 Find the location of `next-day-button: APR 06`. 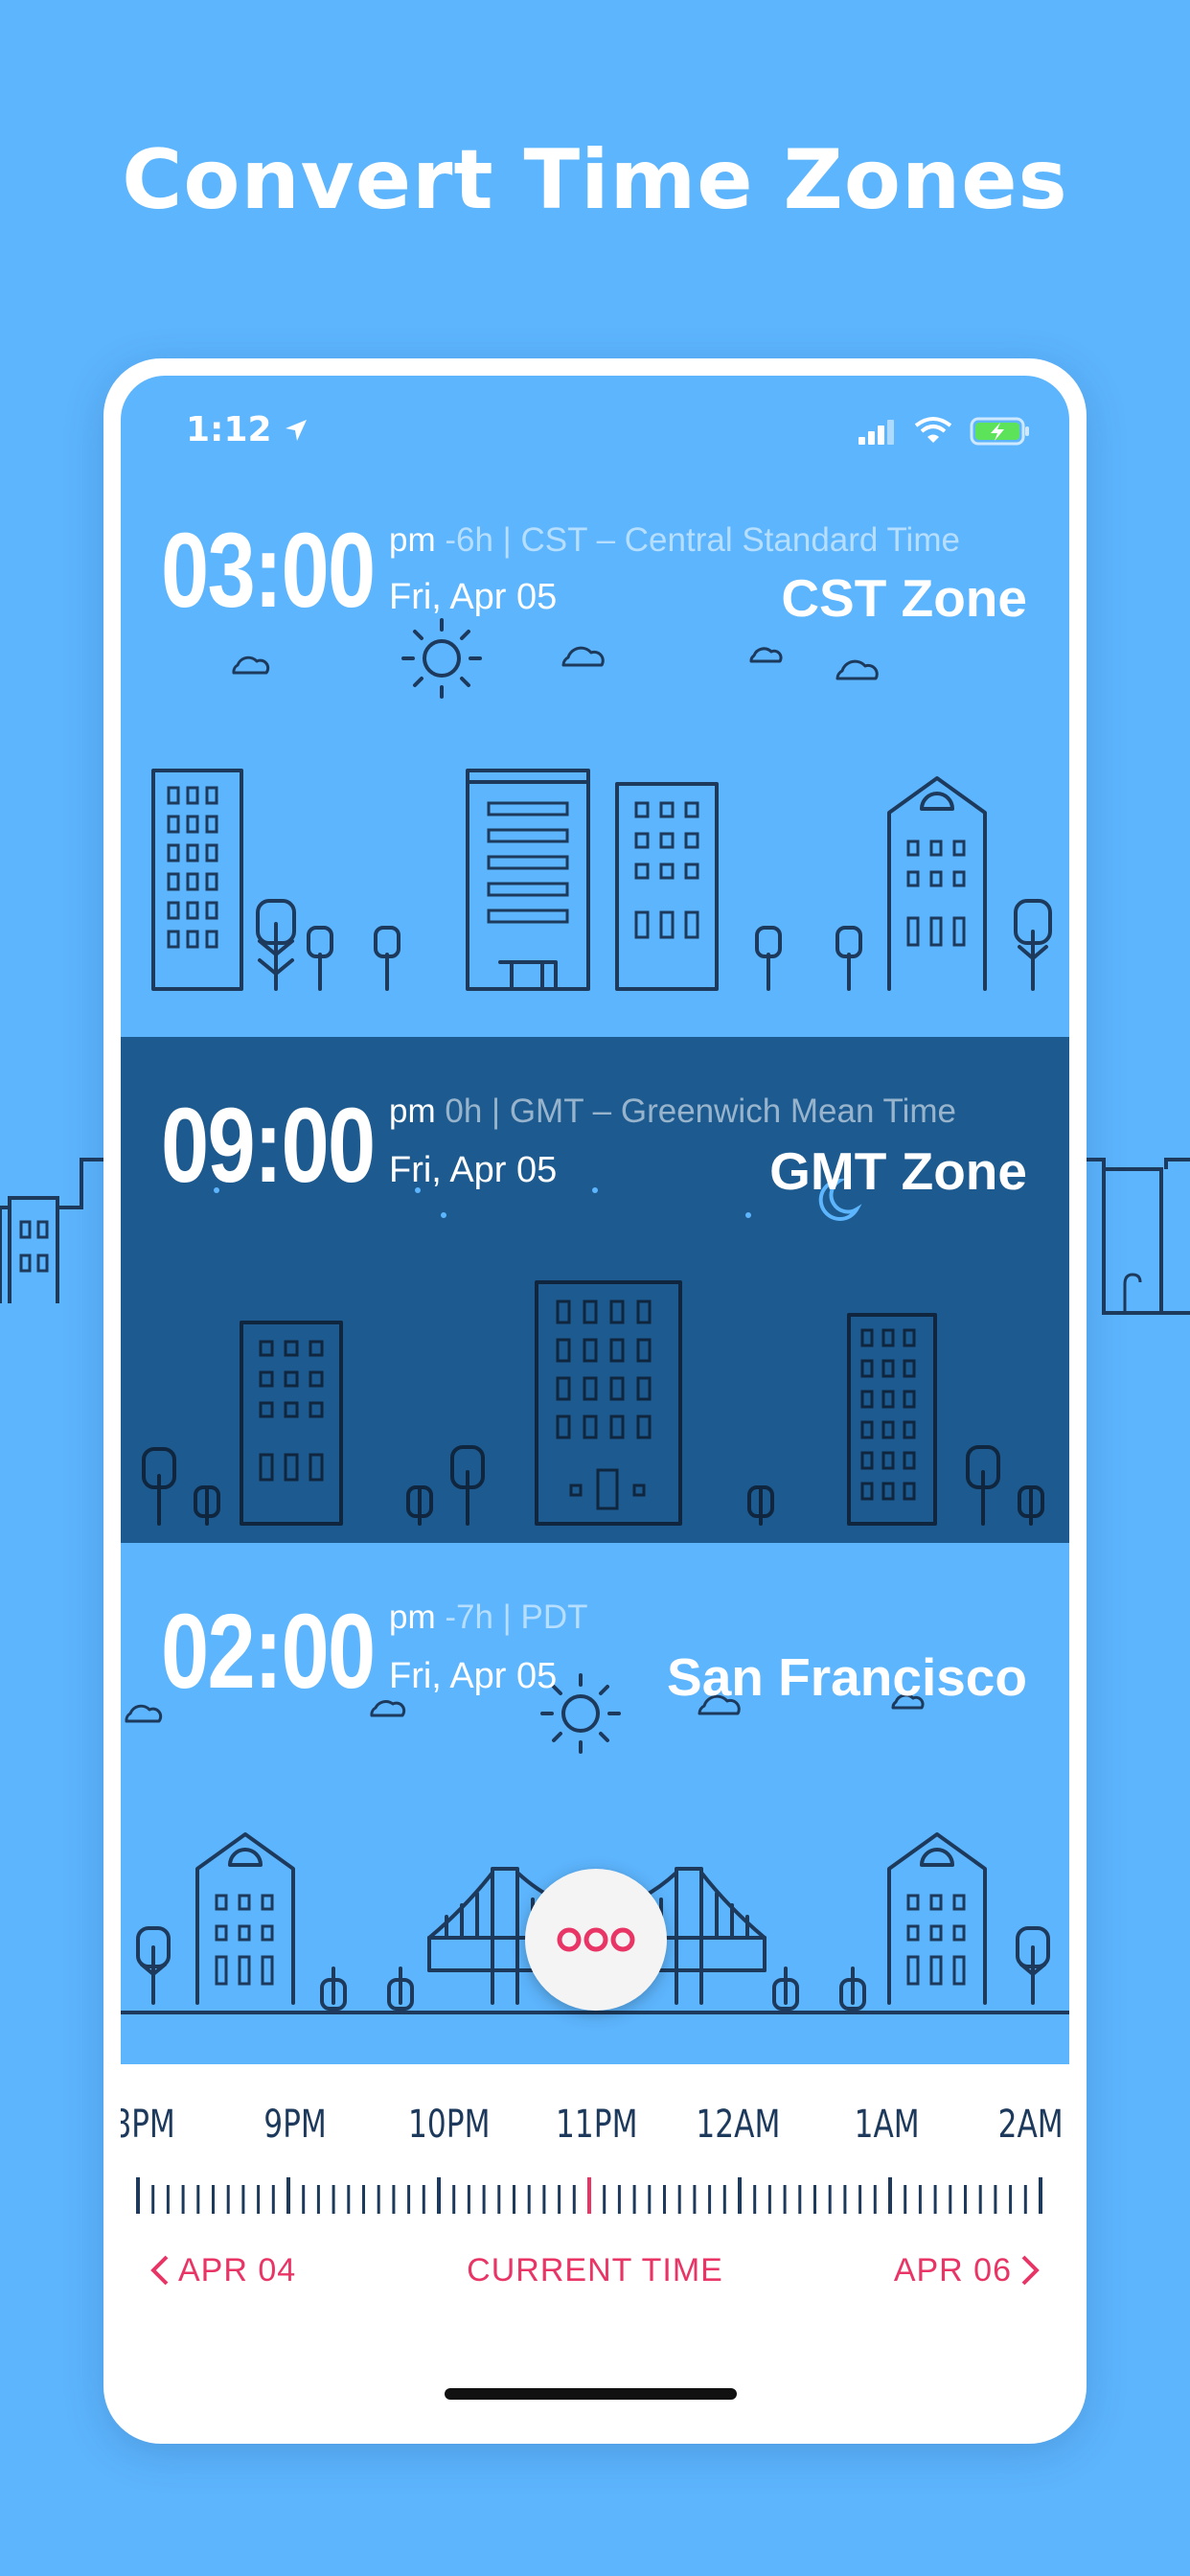

next-day-button: APR 06 is located at coordinates (968, 2271).